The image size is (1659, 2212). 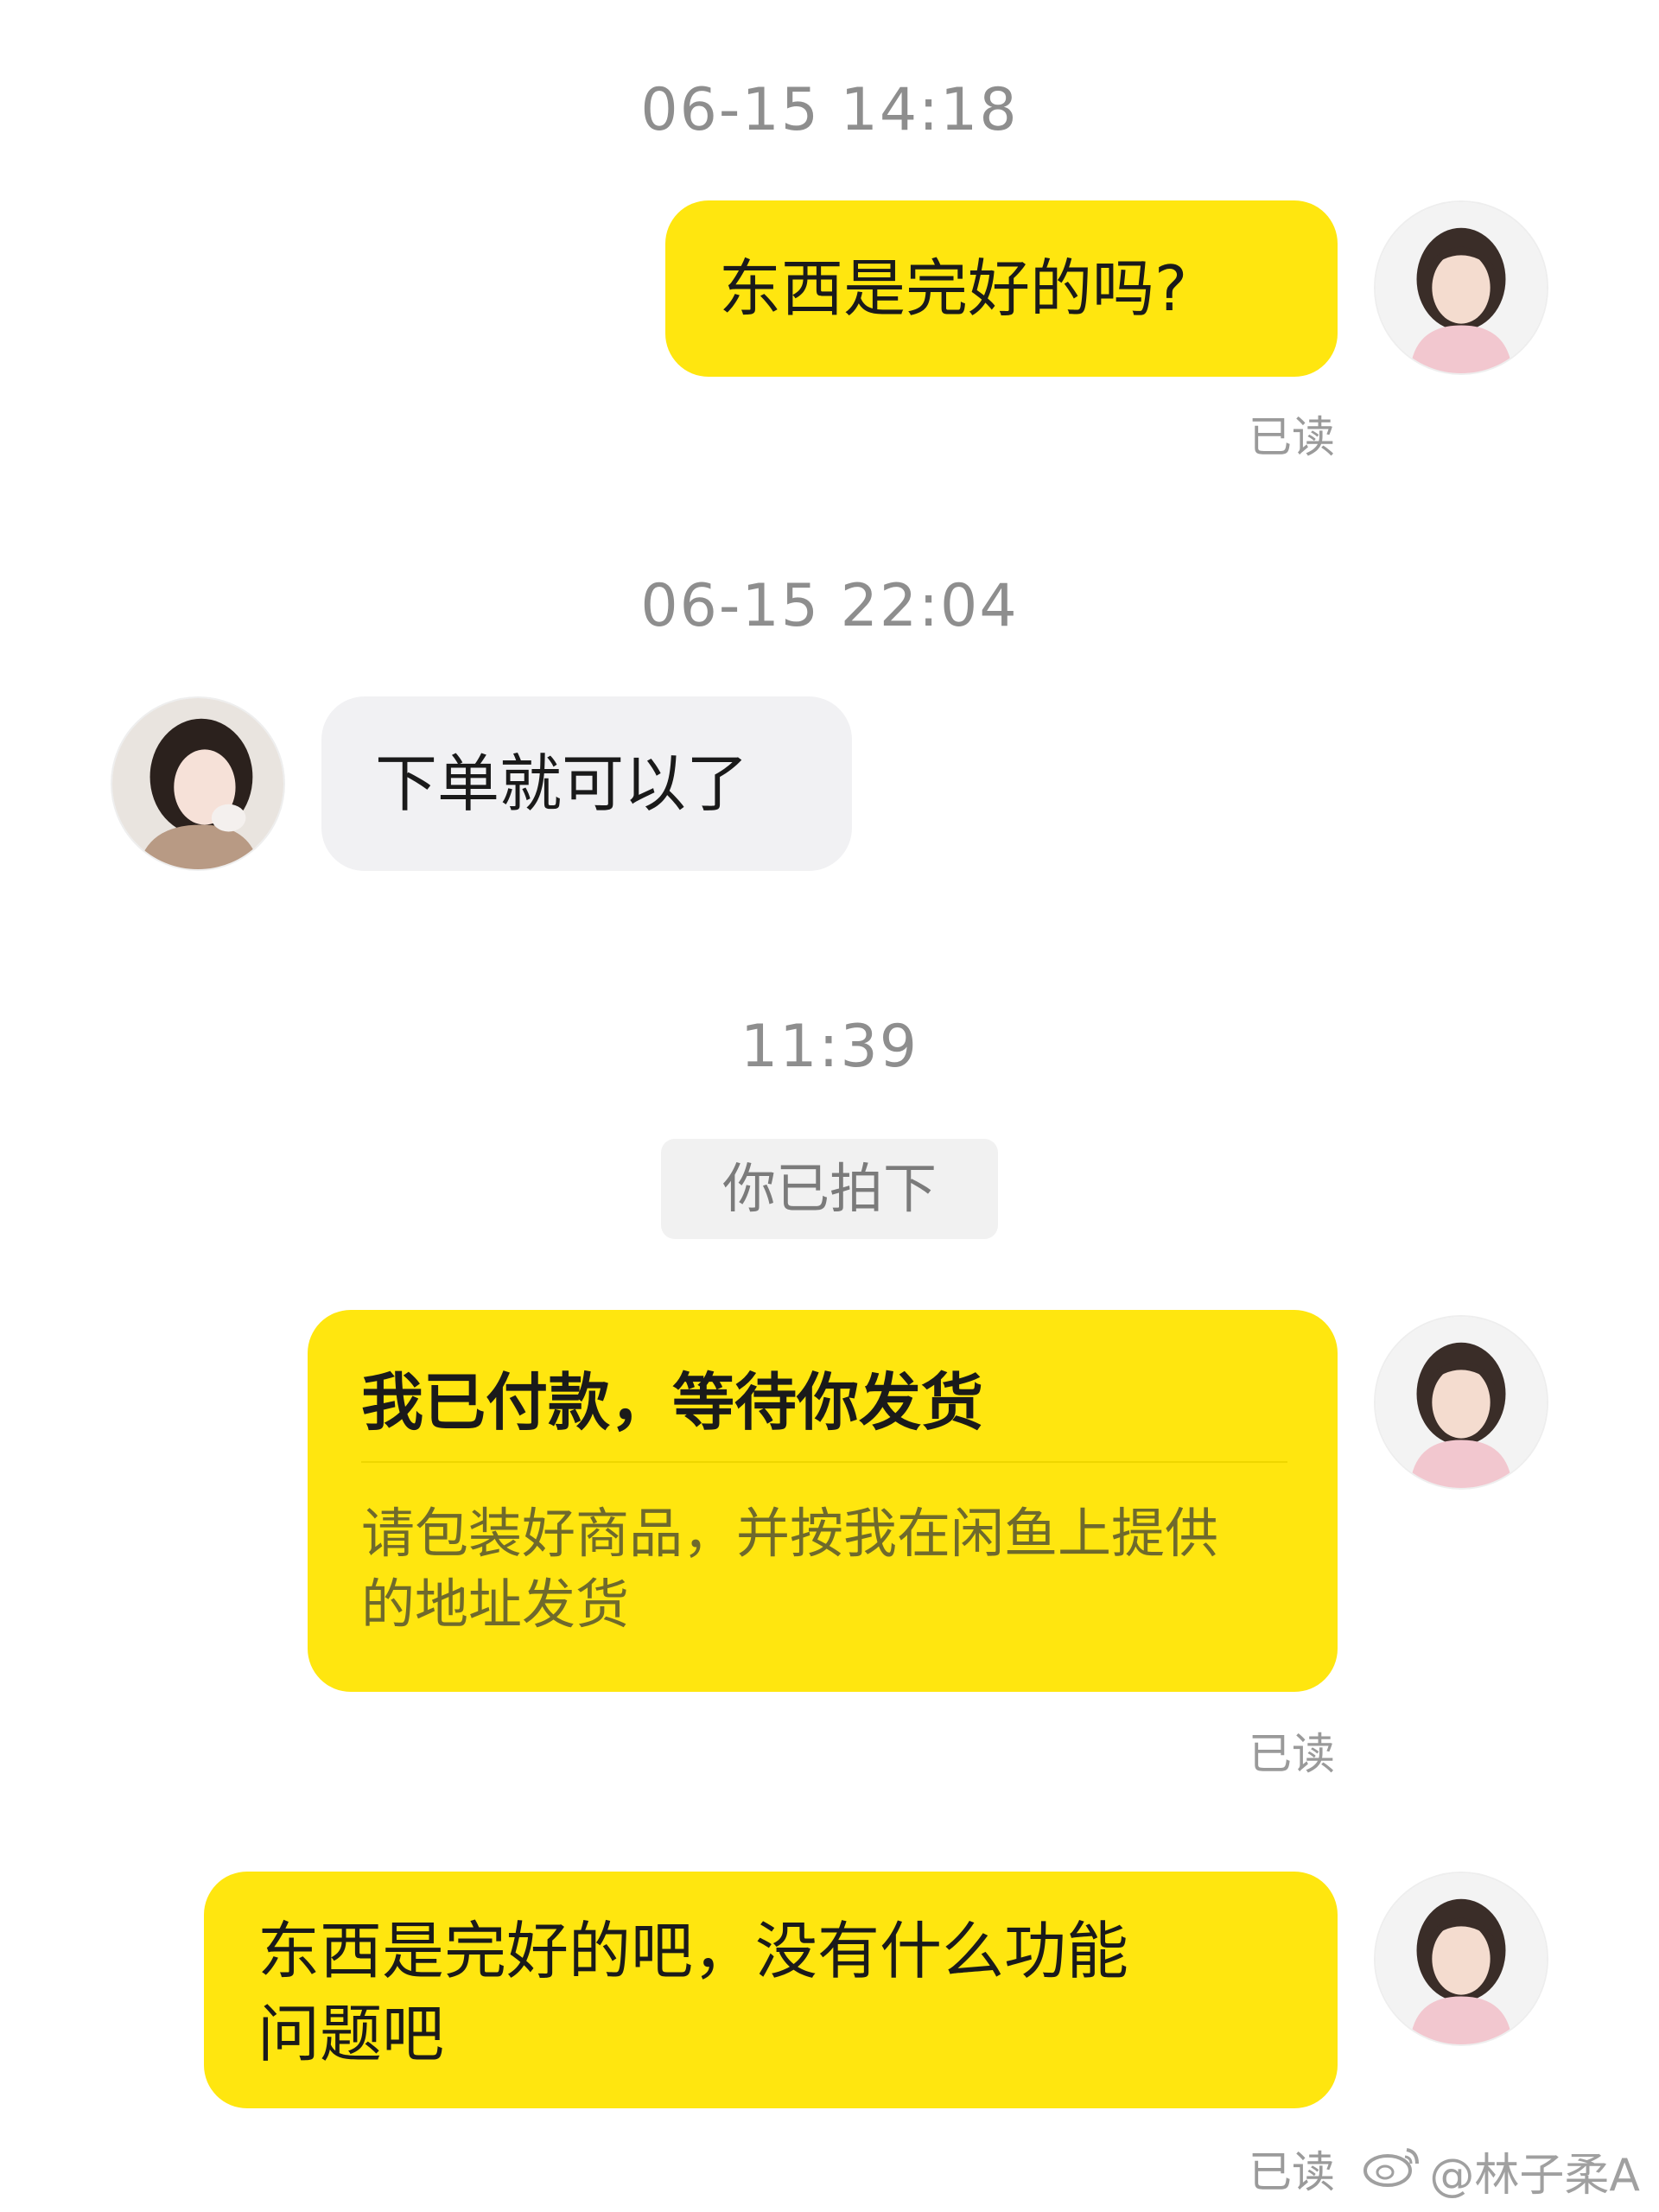 What do you see at coordinates (953, 288) in the screenshot?
I see `message-text: 东西是完好的吗?` at bounding box center [953, 288].